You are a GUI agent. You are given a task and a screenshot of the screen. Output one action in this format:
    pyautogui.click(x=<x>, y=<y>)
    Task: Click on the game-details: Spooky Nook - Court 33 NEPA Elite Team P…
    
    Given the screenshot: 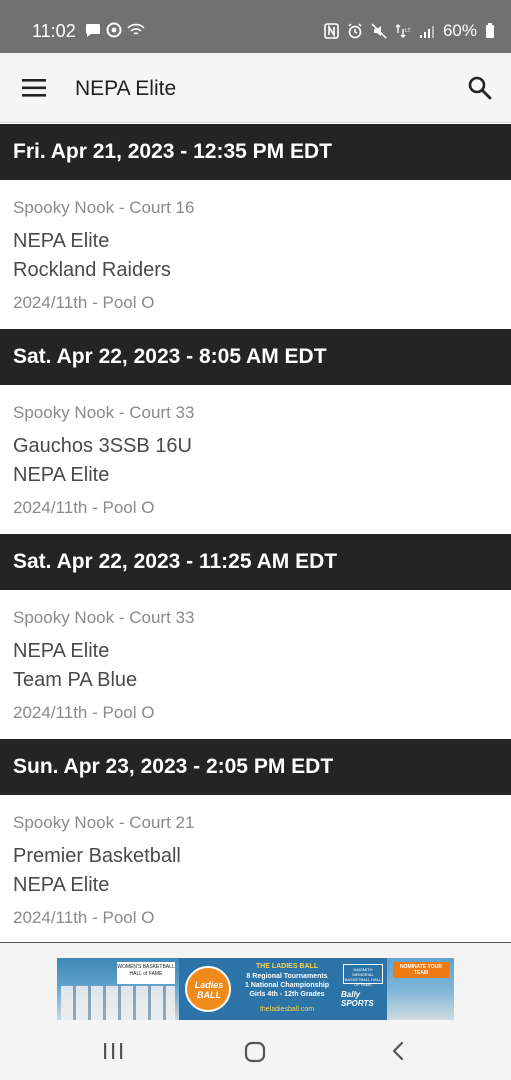 What is the action you would take?
    pyautogui.click(x=255, y=664)
    